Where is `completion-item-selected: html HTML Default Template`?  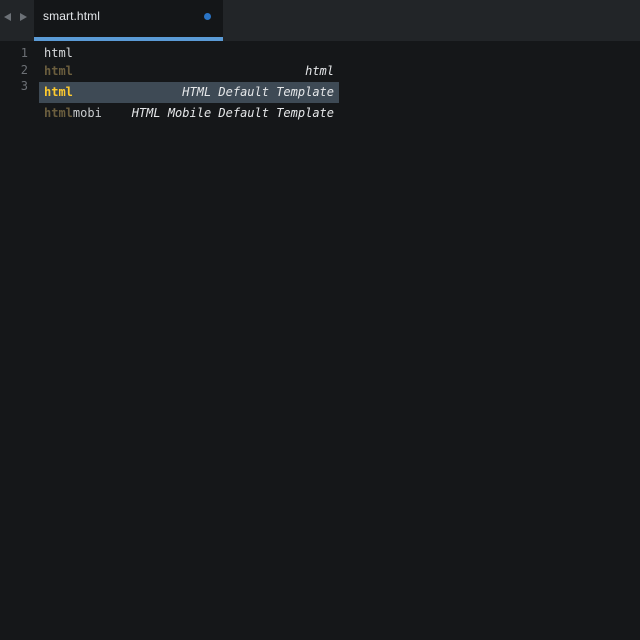
completion-item-selected: html HTML Default Template is located at coordinates (189, 92).